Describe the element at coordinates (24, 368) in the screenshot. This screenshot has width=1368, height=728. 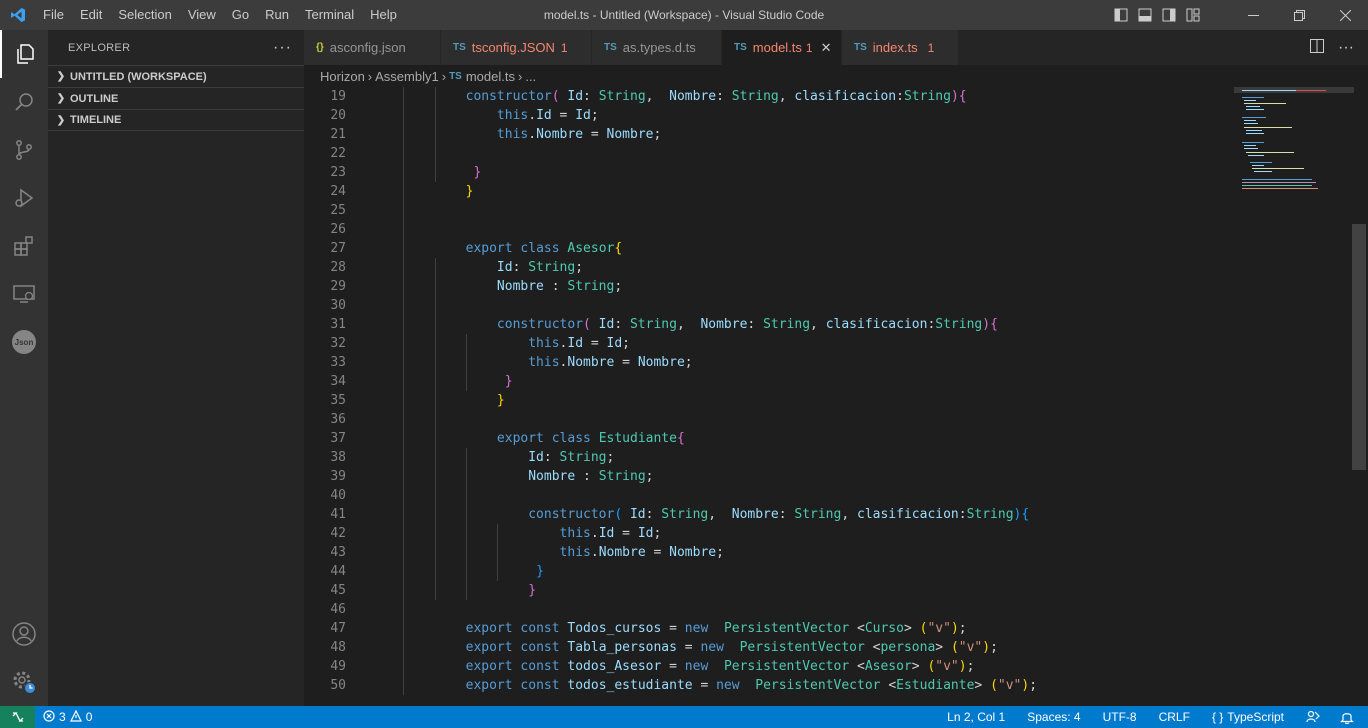
I see `activity-bar: Json` at that location.